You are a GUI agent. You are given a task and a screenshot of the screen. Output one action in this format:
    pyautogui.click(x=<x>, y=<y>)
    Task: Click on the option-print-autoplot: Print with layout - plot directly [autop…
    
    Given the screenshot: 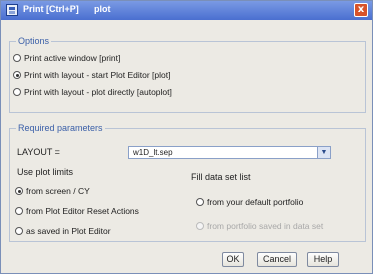 What is the action you would take?
    pyautogui.click(x=92, y=92)
    